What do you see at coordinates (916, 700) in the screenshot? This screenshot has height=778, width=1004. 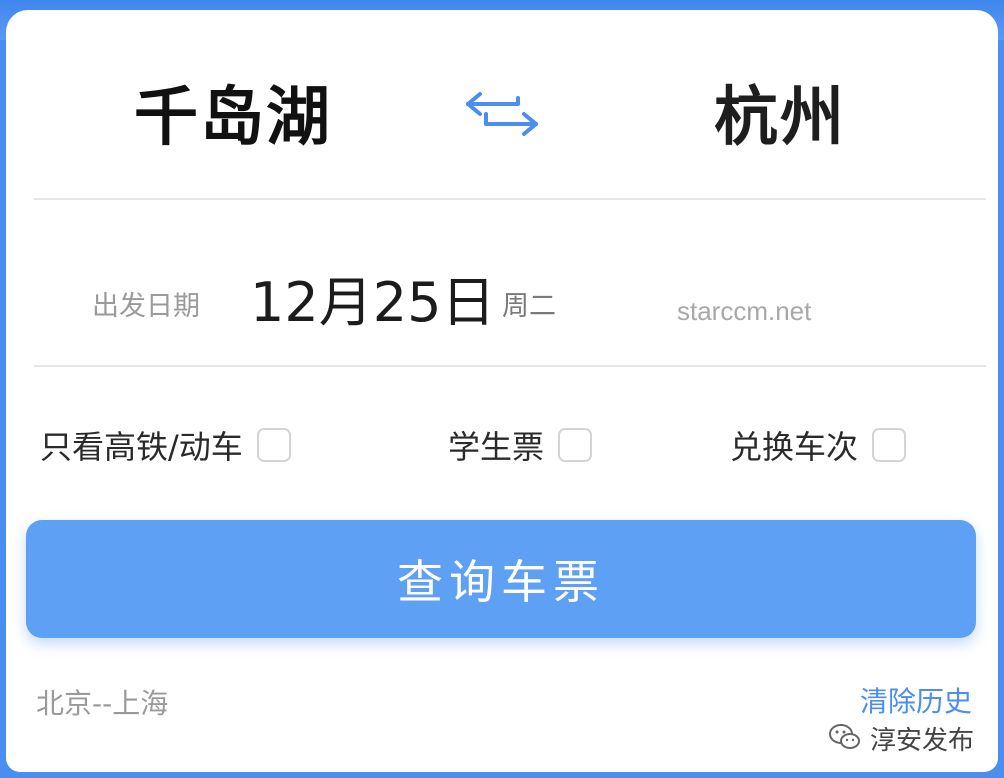 I see `clear-history-link: 清除历史` at bounding box center [916, 700].